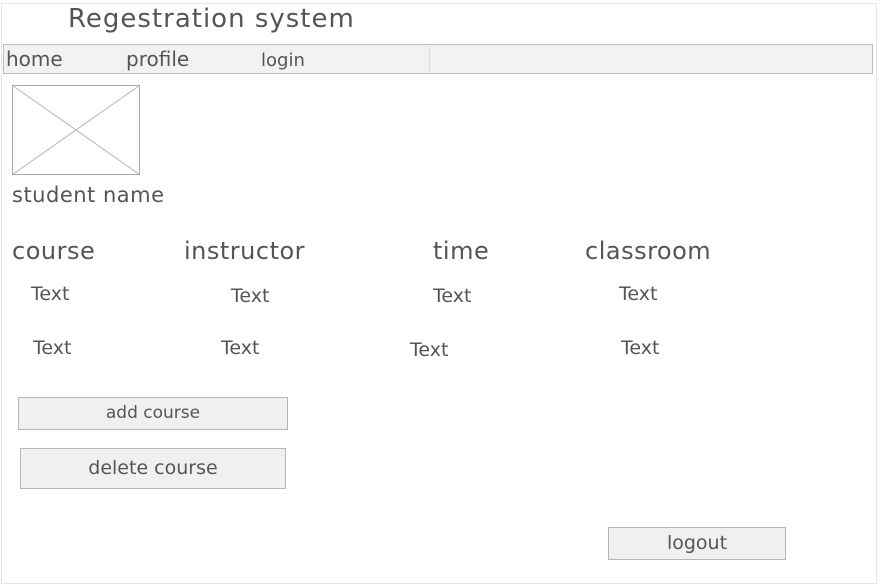 This screenshot has height=586, width=881. I want to click on column-header-time: time, so click(461, 251).